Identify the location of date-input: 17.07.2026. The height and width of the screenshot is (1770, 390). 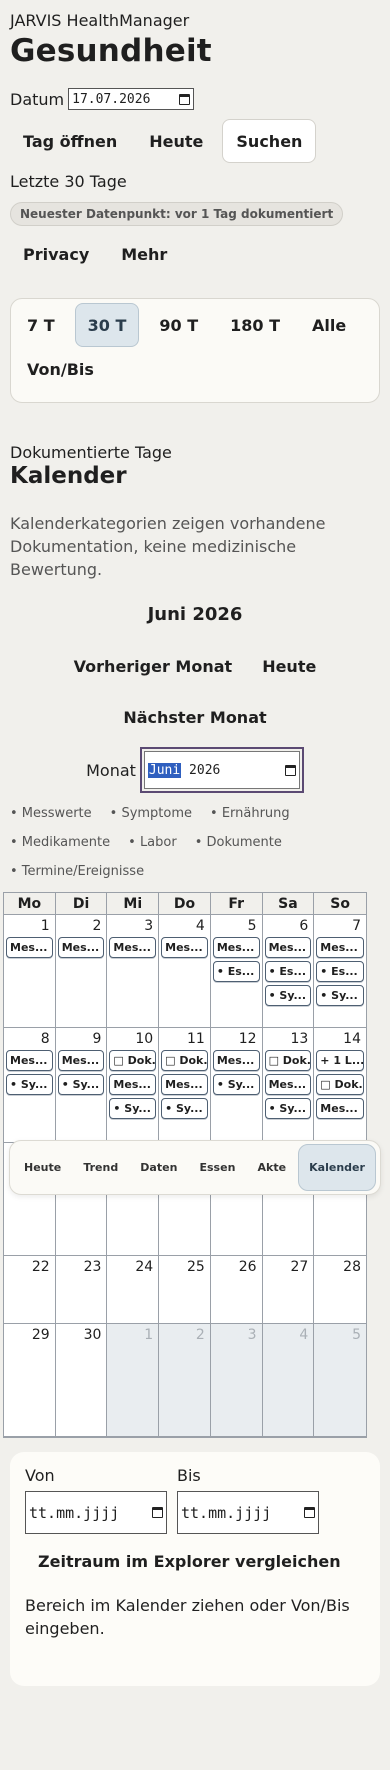
(131, 99).